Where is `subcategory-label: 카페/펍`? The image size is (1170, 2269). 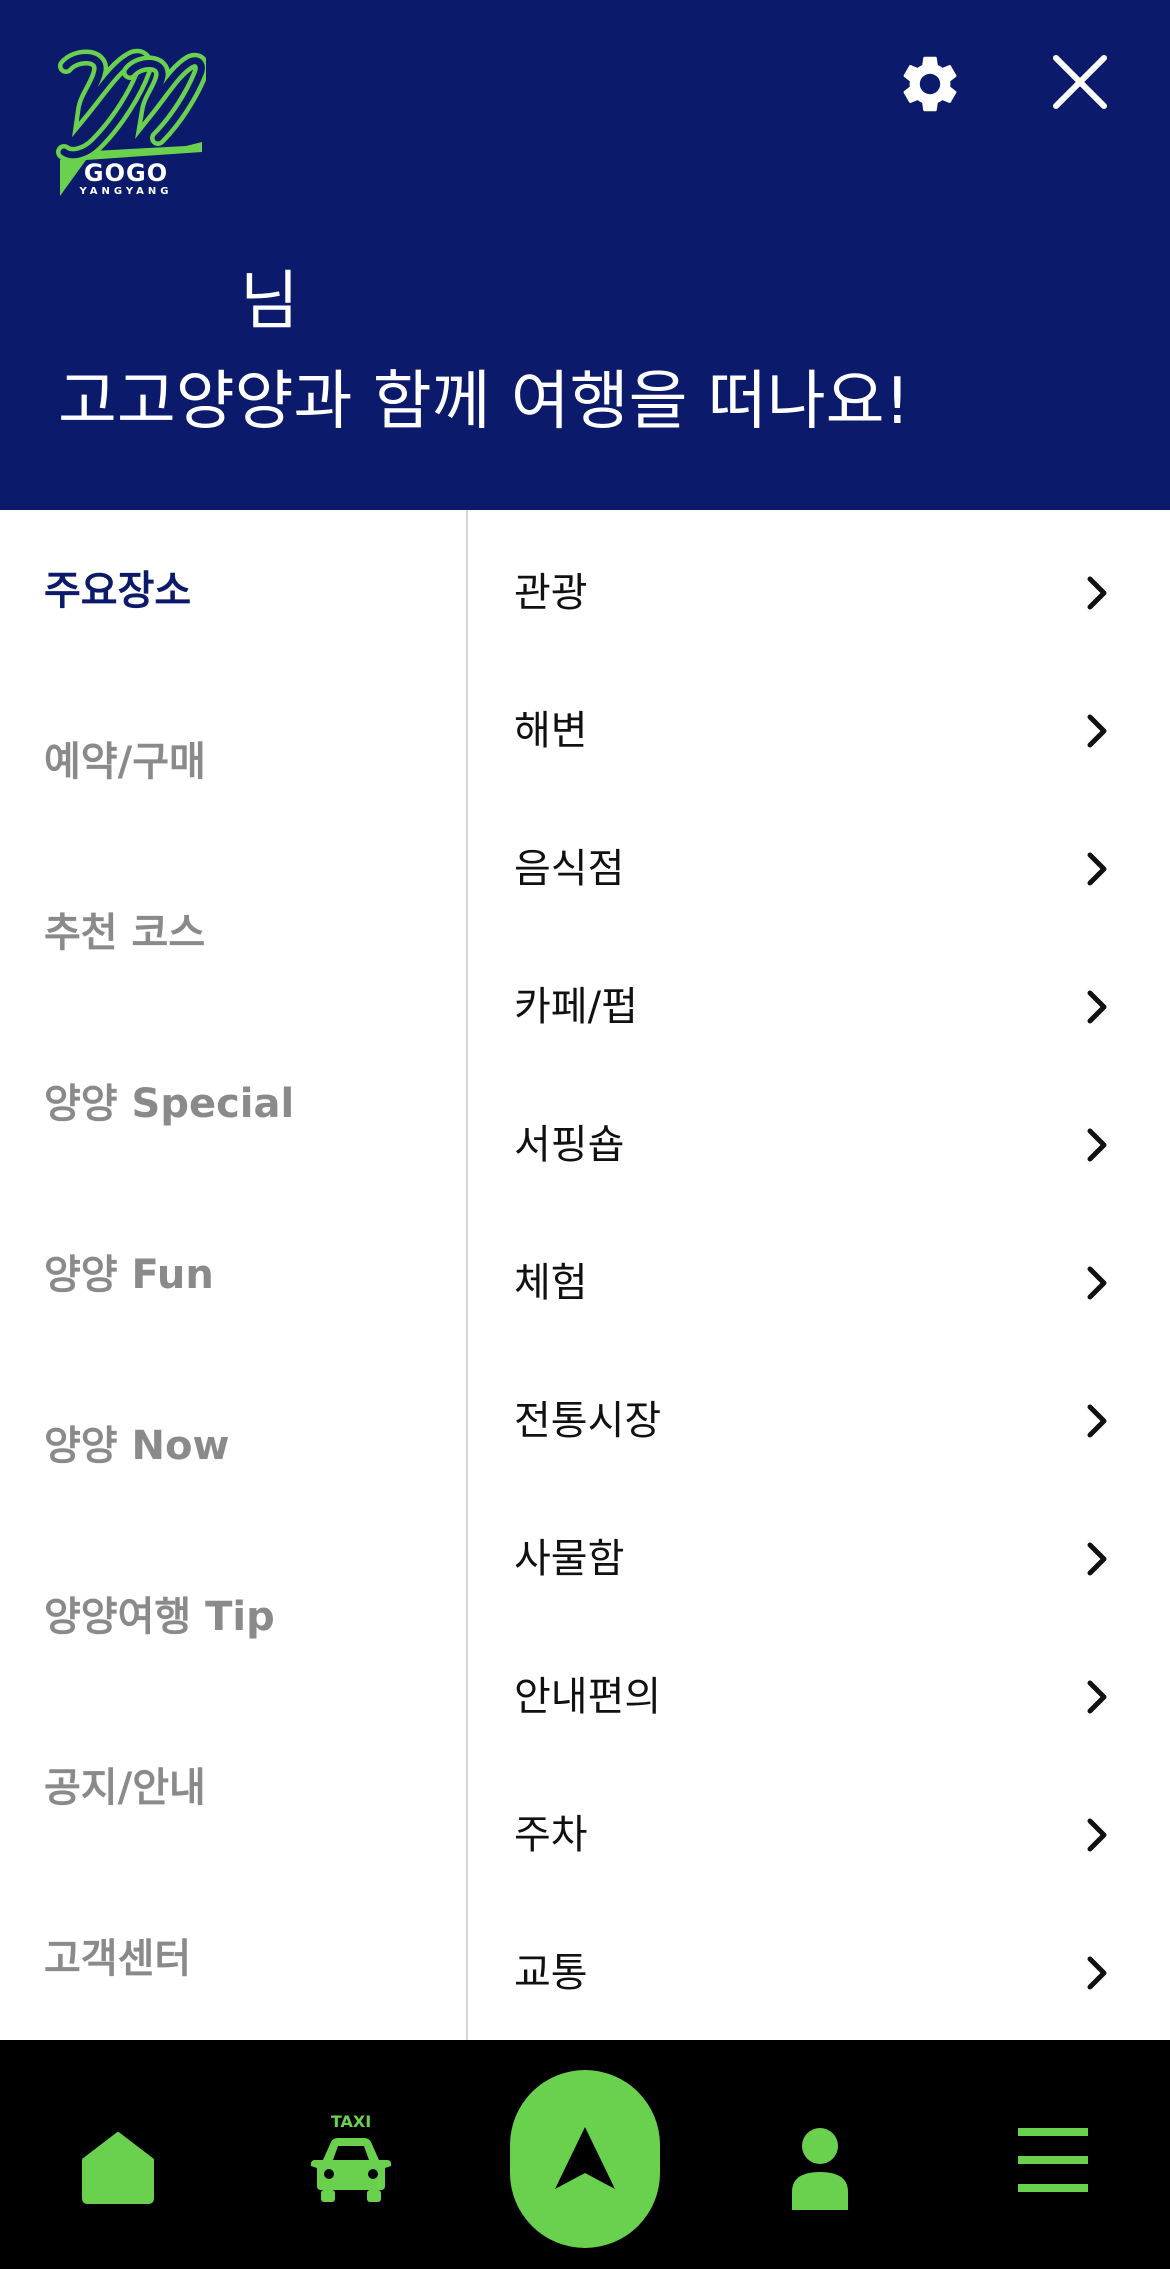
subcategory-label: 카페/펍 is located at coordinates (576, 1007).